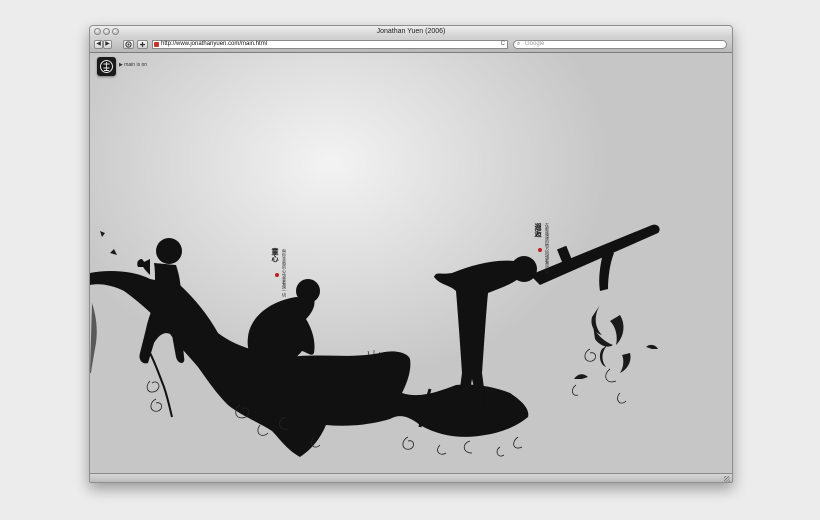  Describe the element at coordinates (727, 479) in the screenshot. I see `resize-grip-icon` at that location.